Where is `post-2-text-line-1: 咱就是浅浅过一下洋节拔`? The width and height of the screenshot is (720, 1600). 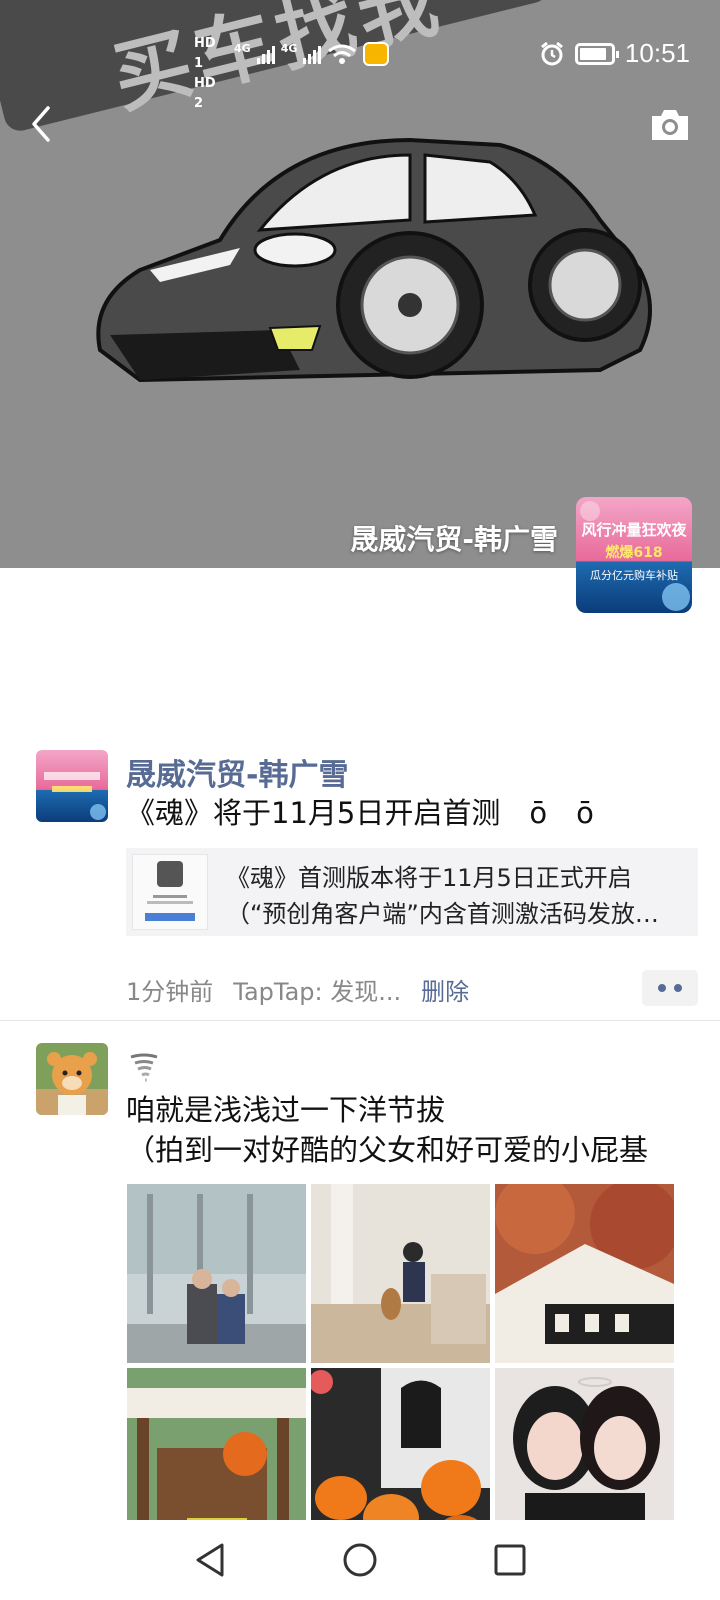
post-2-text-line-1: 咱就是浅浅过一下洋节拔 is located at coordinates (286, 1110).